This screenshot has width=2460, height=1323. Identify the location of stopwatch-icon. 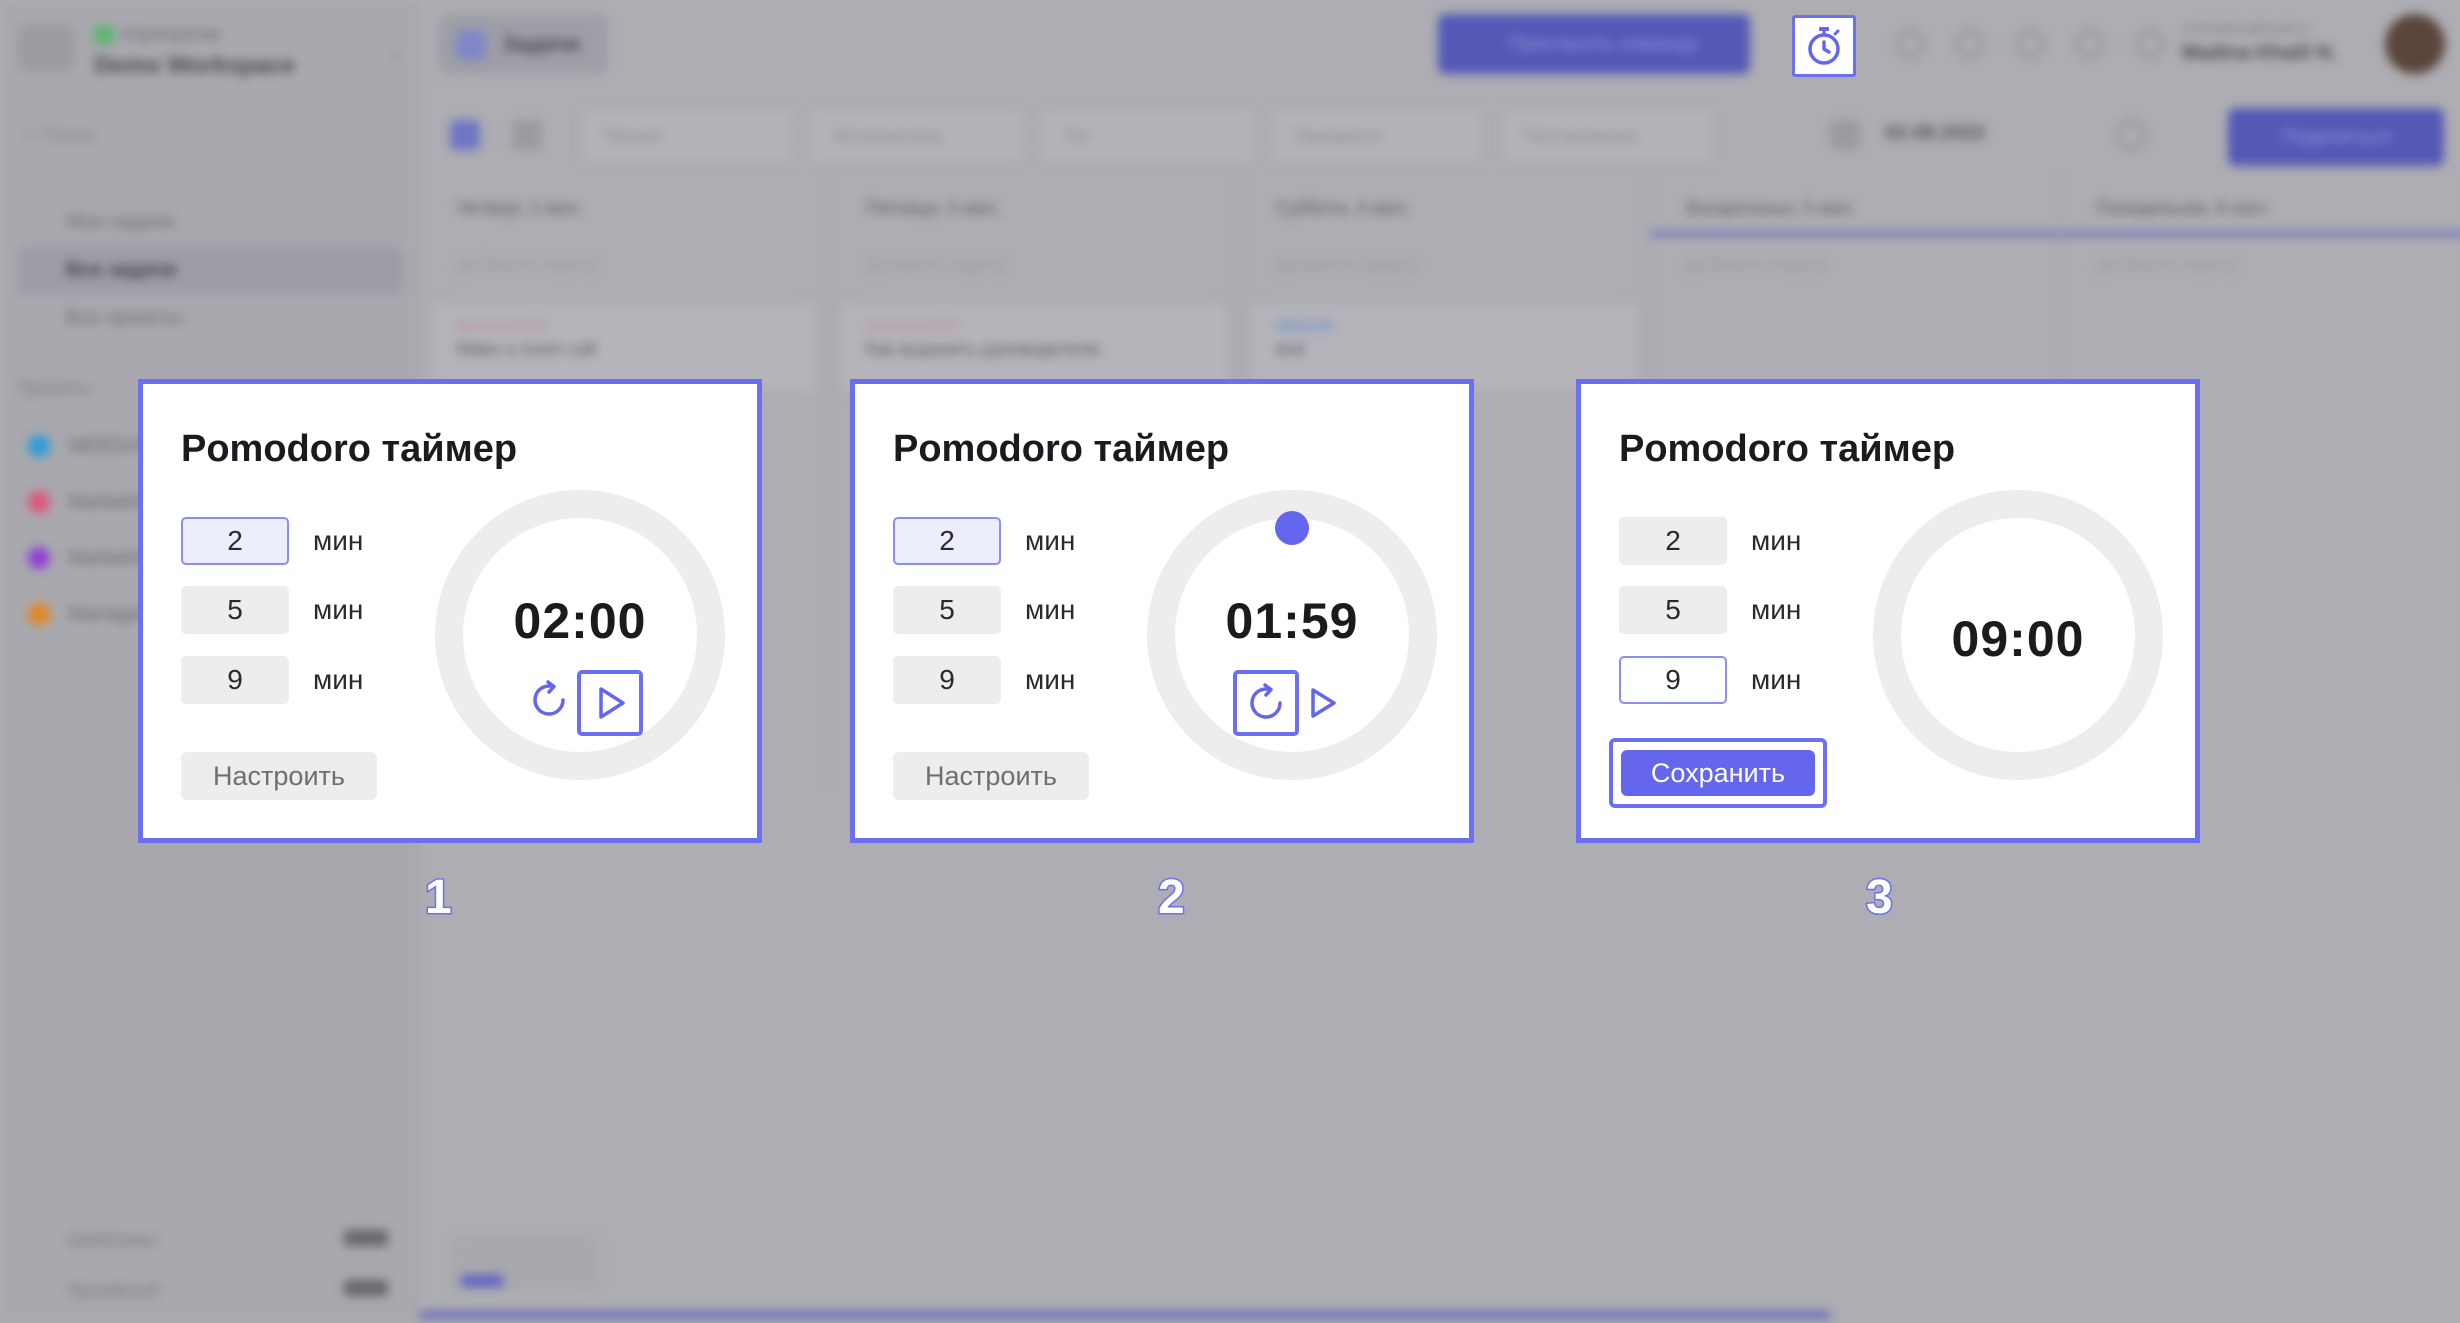
(1824, 46).